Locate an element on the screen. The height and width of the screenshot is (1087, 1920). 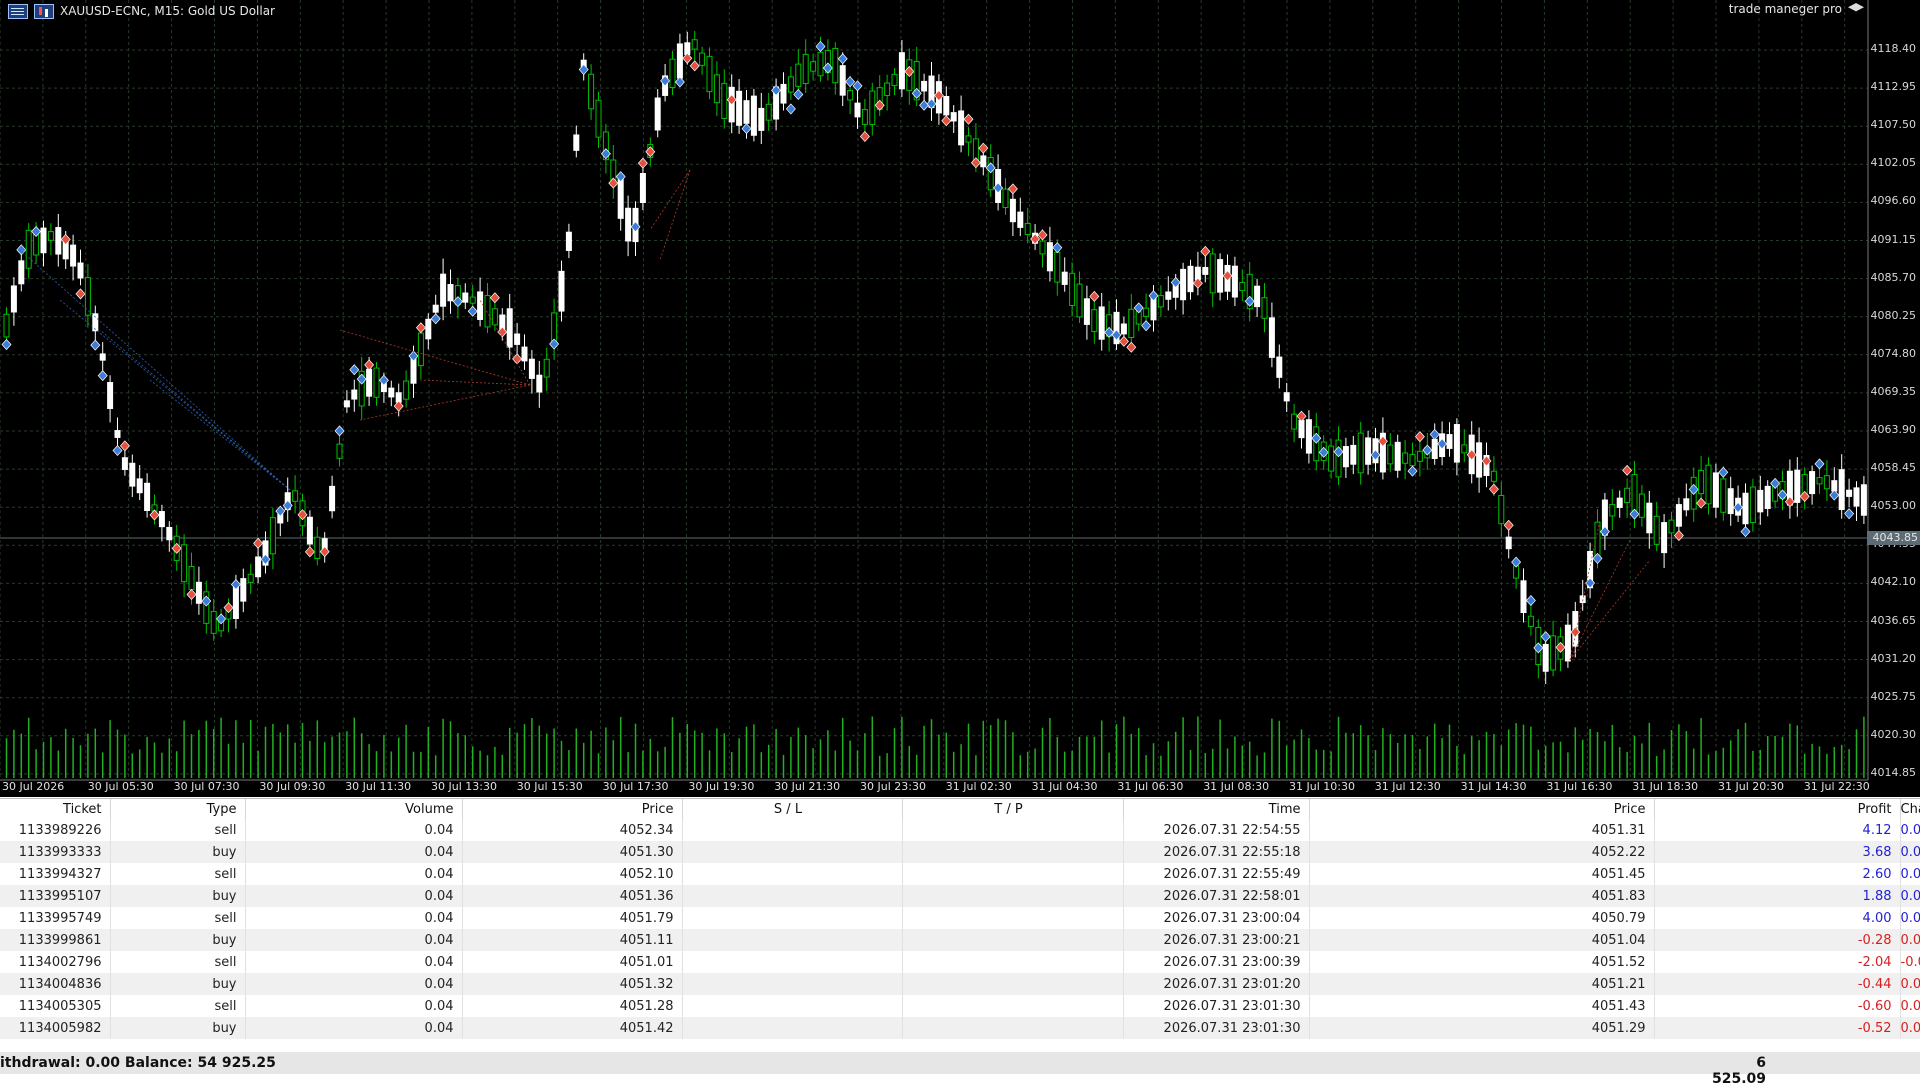
cell-time: 2026.07.31 23:01:20 is located at coordinates (1216, 984).